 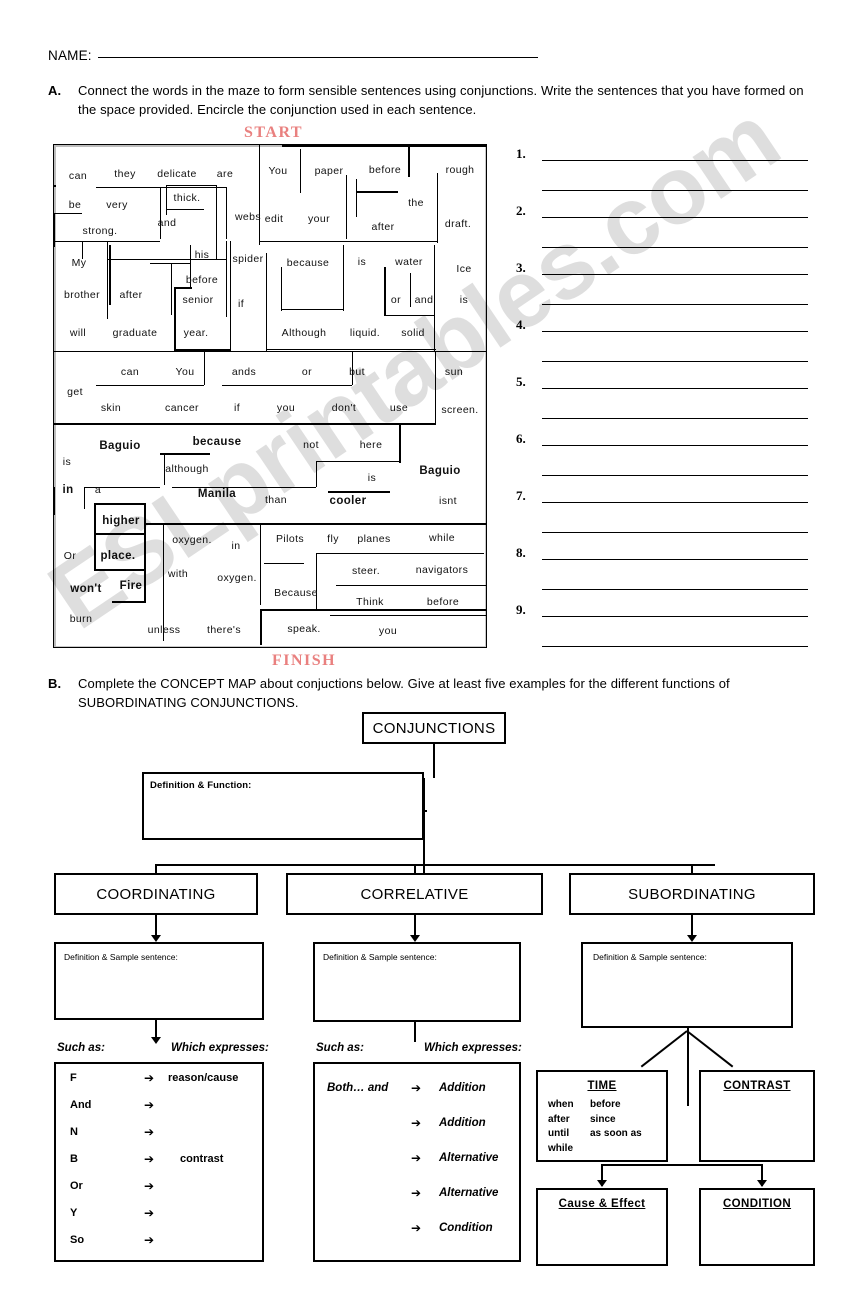 I want to click on maze-word: draft., so click(x=458, y=224).